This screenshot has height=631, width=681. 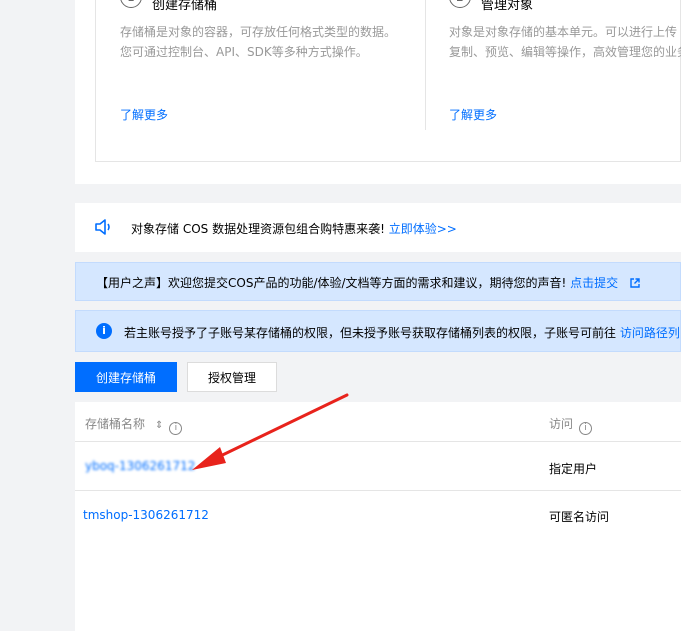 I want to click on create-bucket-button: 创建存储桶, so click(x=126, y=377).